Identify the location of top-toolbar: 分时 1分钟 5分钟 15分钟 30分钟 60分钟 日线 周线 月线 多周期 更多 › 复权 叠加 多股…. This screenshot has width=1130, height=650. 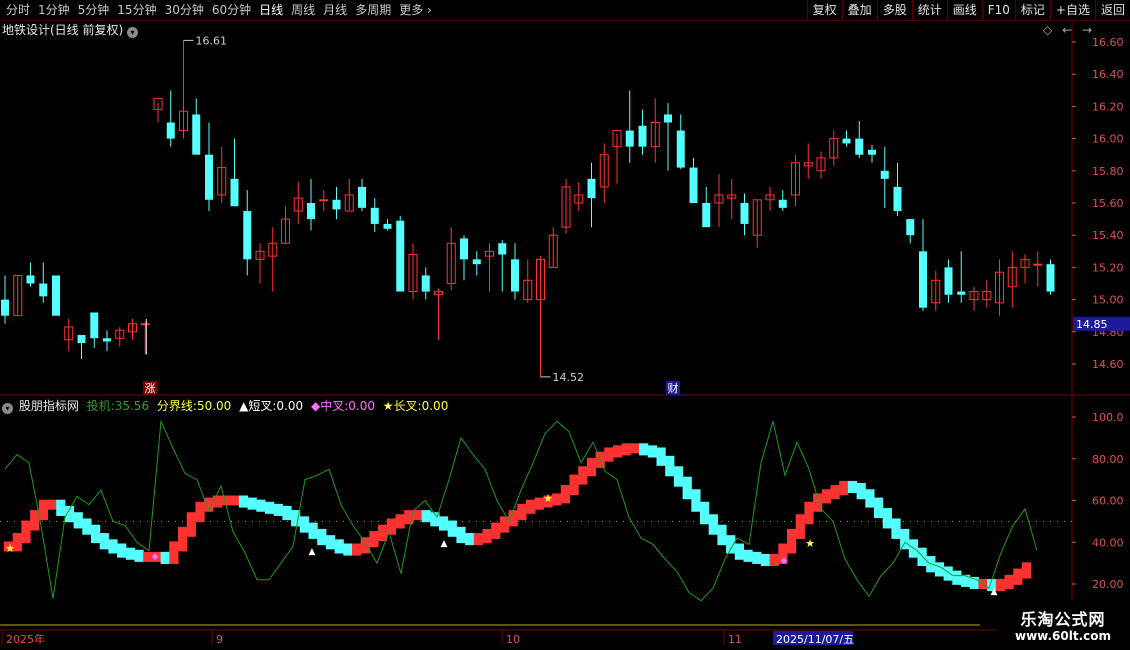
(565, 10).